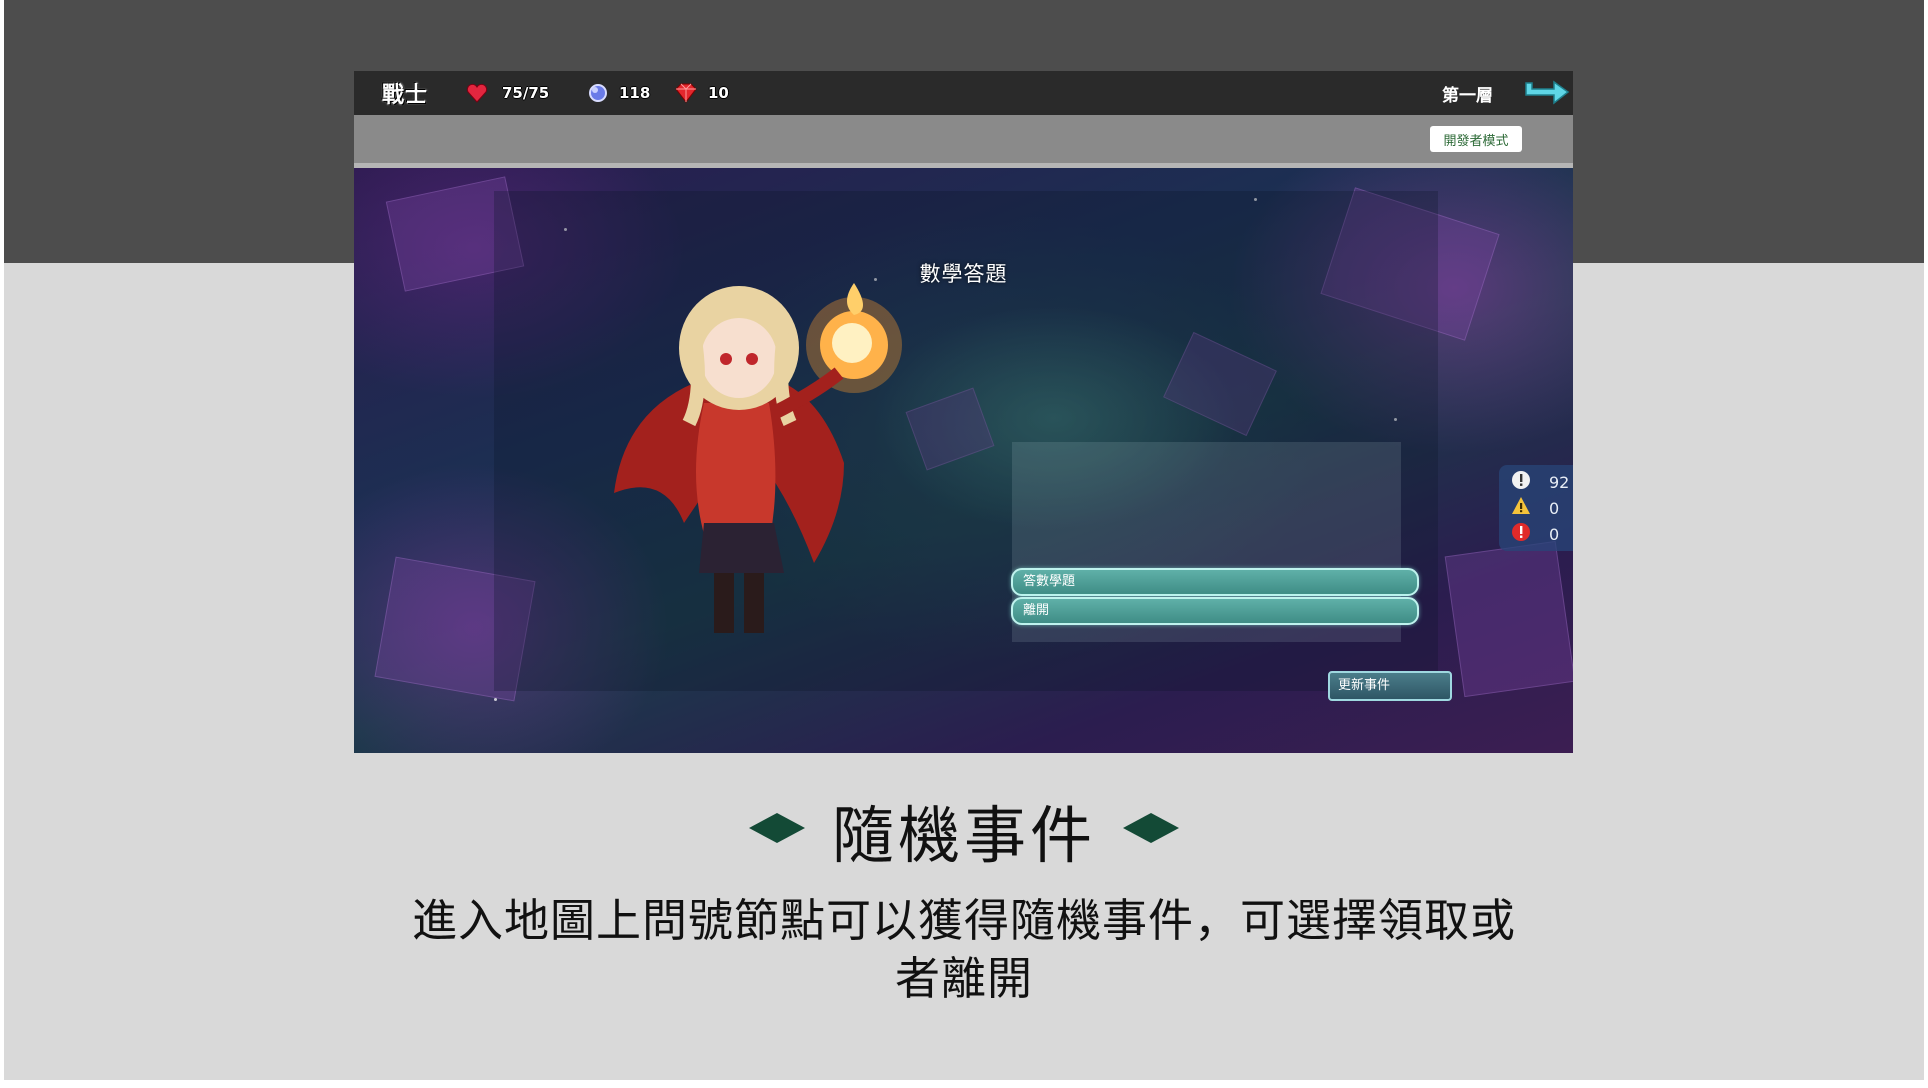 This screenshot has height=1088, width=1928. Describe the element at coordinates (1559, 482) in the screenshot. I see `info-count: 92` at that location.